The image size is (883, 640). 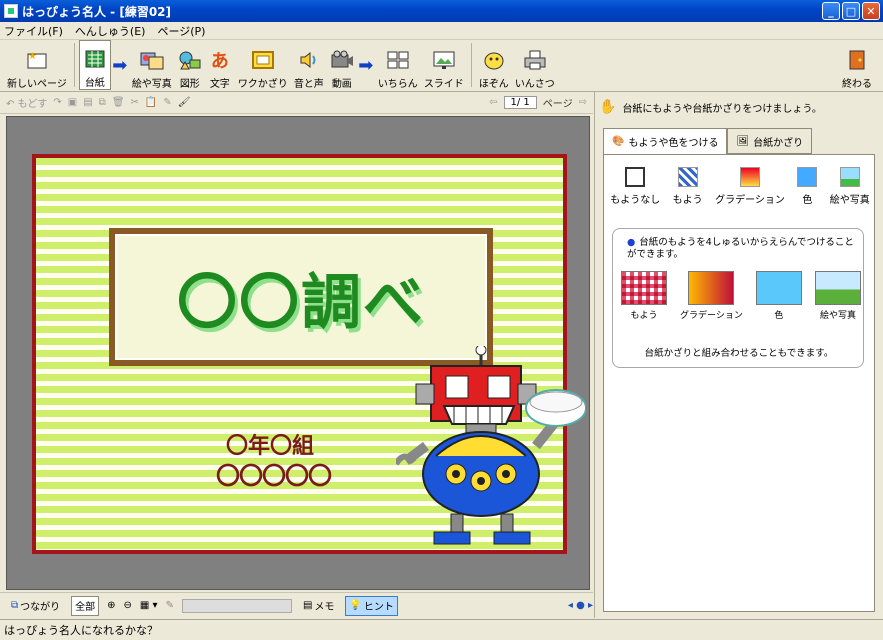 I want to click on blank-icon, so click(x=635, y=177).